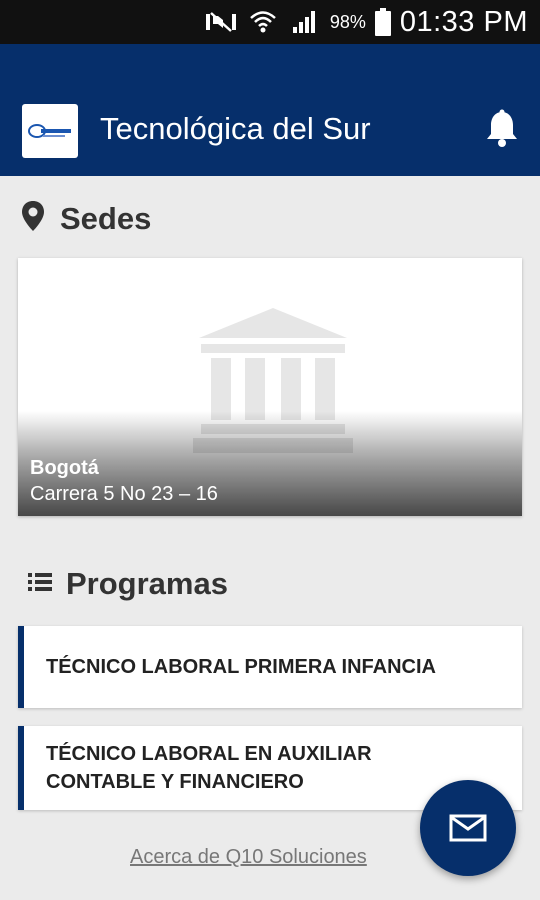 This screenshot has height=900, width=540. What do you see at coordinates (305, 22) in the screenshot?
I see `signal-icon` at bounding box center [305, 22].